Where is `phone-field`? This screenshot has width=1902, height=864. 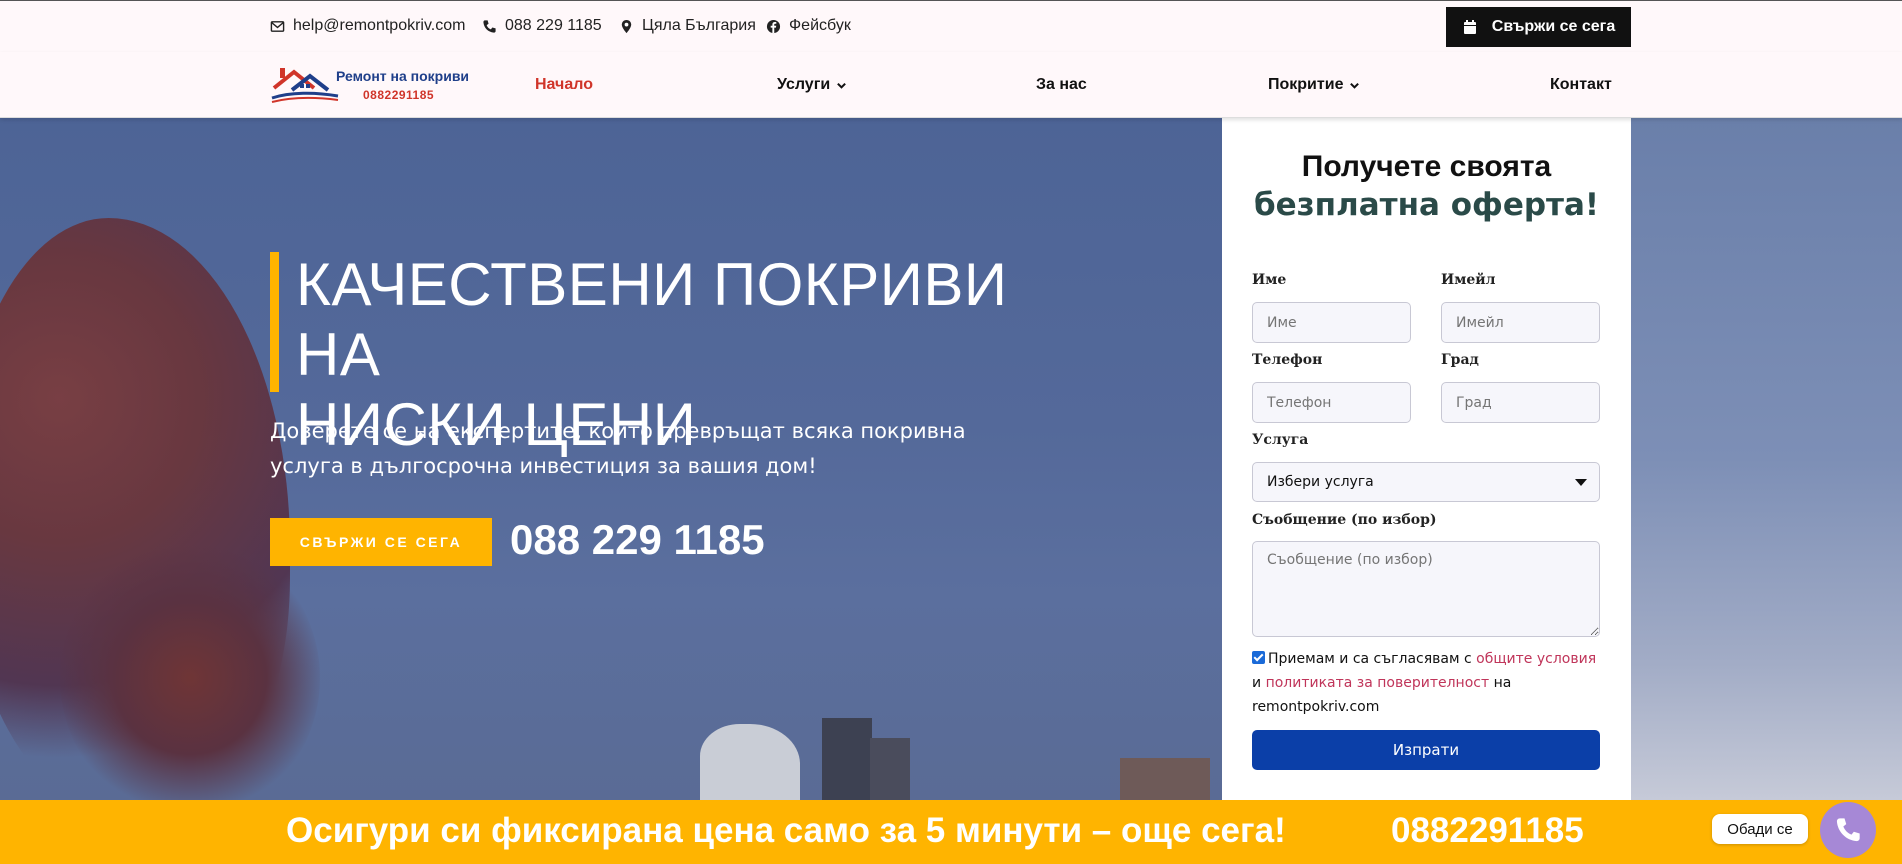 phone-field is located at coordinates (1331, 402).